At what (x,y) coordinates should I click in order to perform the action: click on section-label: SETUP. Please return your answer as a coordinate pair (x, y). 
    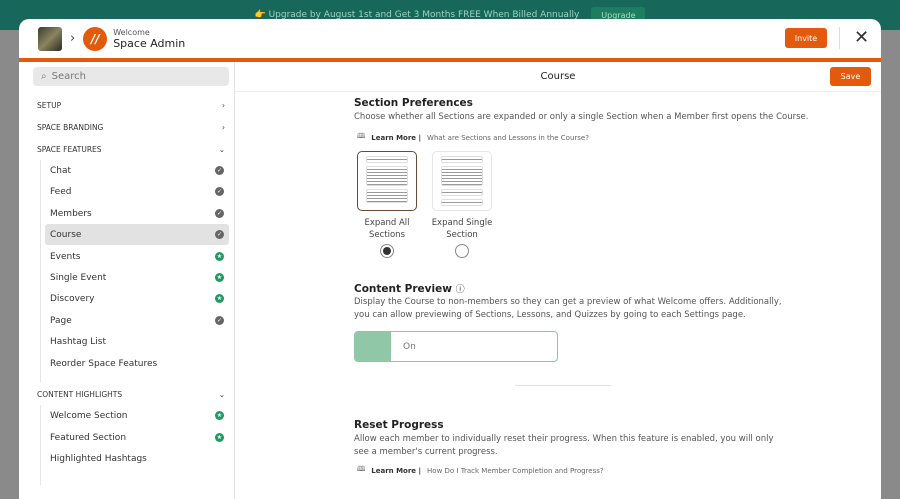
    Looking at the image, I should click on (49, 105).